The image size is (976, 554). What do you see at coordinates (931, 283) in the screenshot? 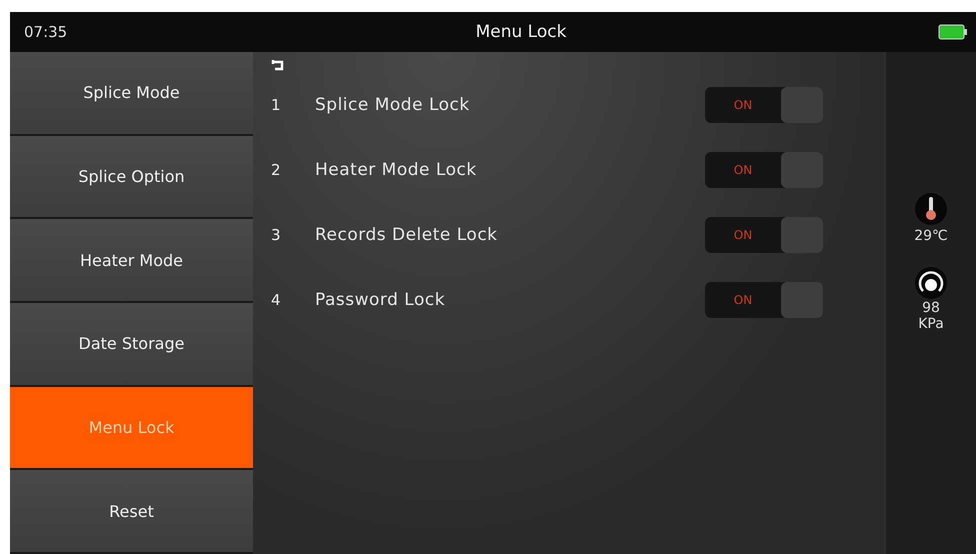
I see `gauge-icon` at bounding box center [931, 283].